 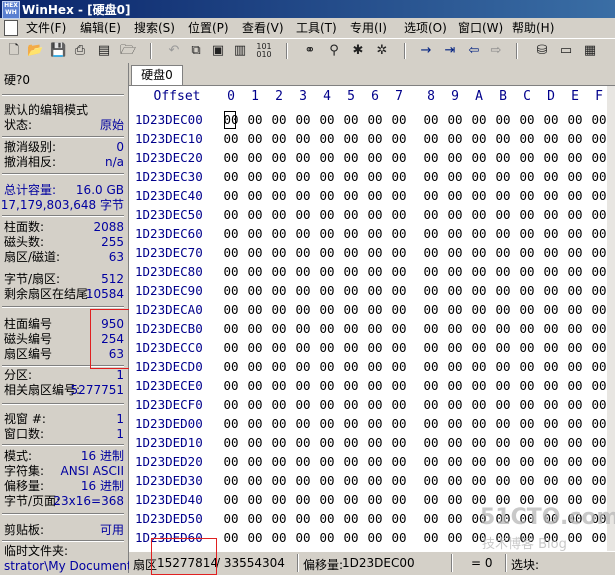 What do you see at coordinates (154, 28) in the screenshot?
I see `menu-search: 搜索(S)` at bounding box center [154, 28].